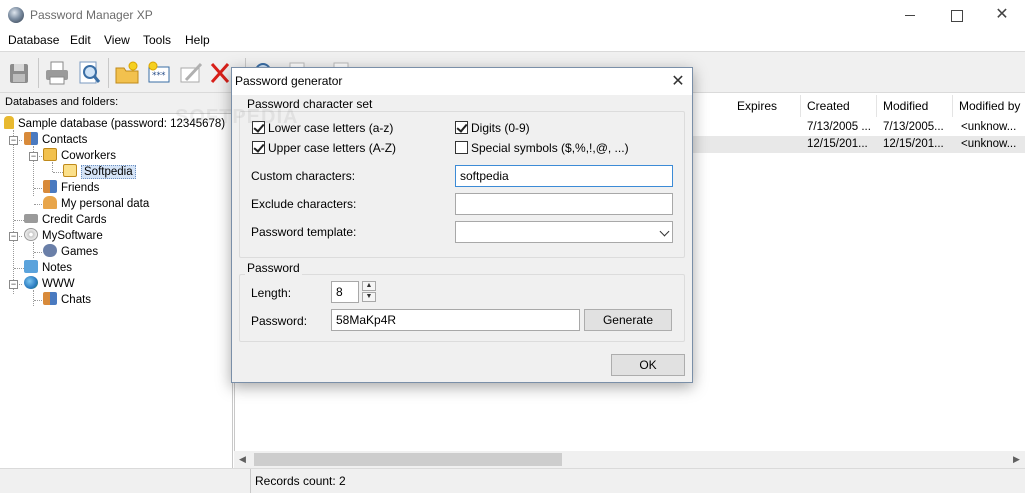 This screenshot has width=1025, height=493. What do you see at coordinates (766, 106) in the screenshot?
I see `column-header-expires: Expires` at bounding box center [766, 106].